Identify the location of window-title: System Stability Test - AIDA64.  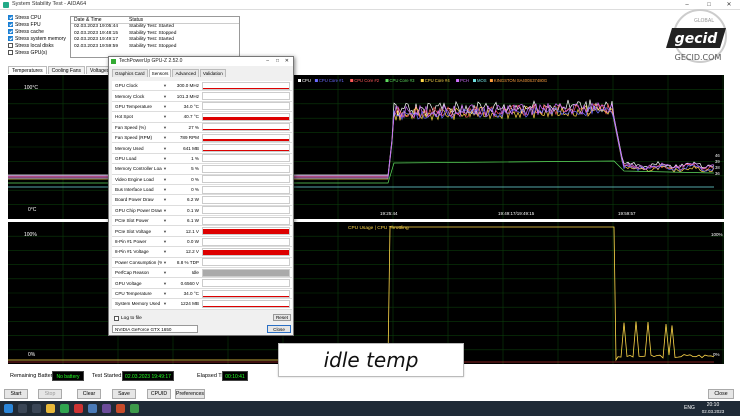
(49, 4).